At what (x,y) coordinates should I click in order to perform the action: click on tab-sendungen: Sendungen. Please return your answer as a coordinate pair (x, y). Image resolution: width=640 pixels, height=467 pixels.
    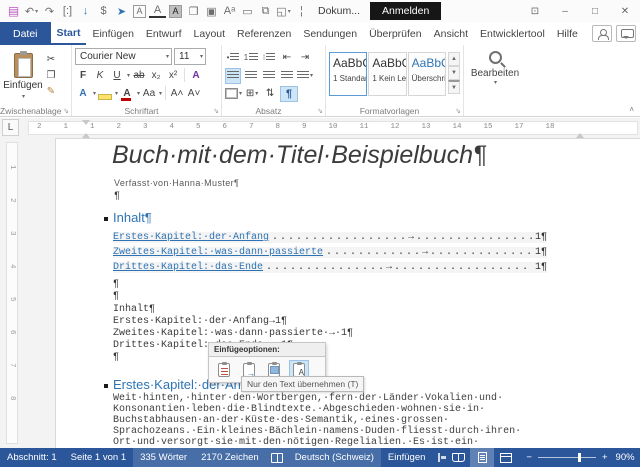
    Looking at the image, I should click on (330, 33).